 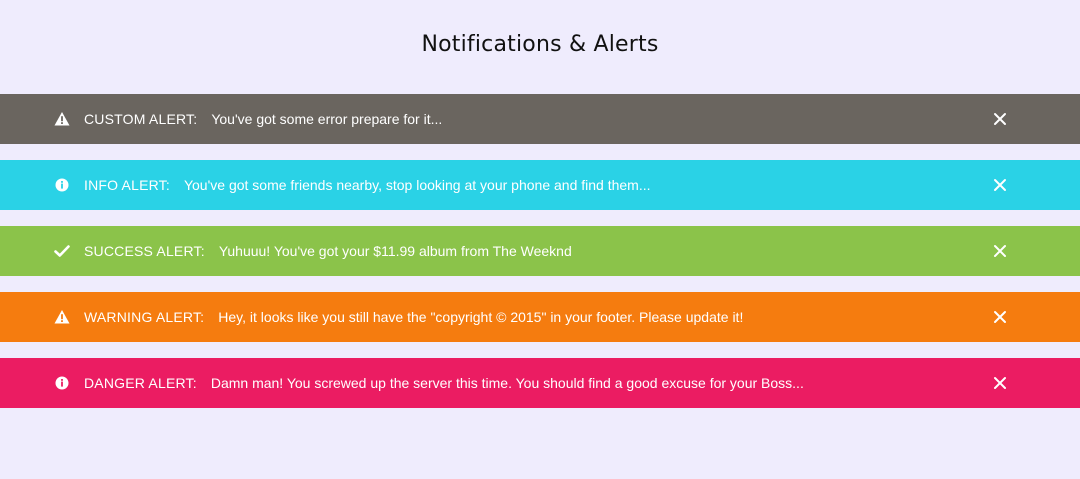 What do you see at coordinates (144, 251) in the screenshot?
I see `alert-label: SUCCESS ALERT:` at bounding box center [144, 251].